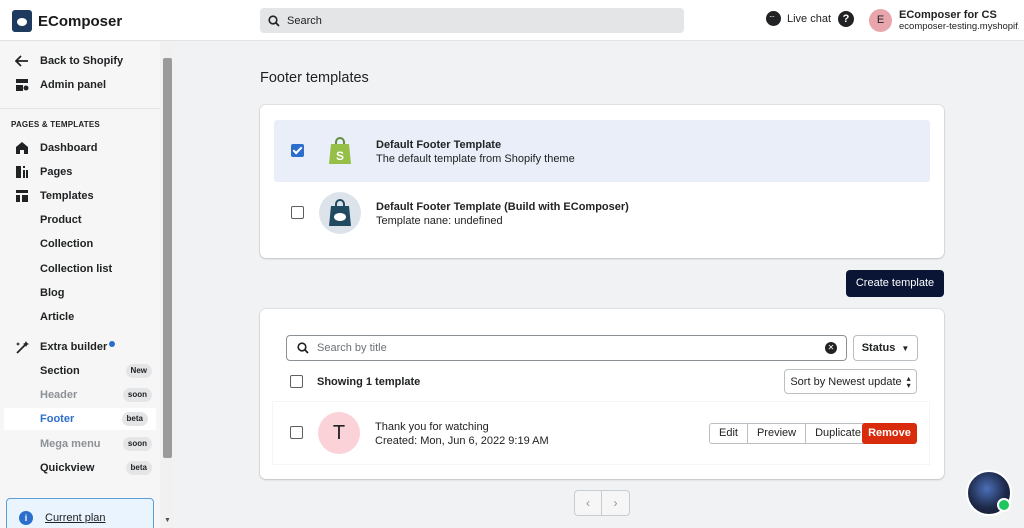 This screenshot has width=1024, height=528. What do you see at coordinates (22, 85) in the screenshot?
I see `admin-panel-icon` at bounding box center [22, 85].